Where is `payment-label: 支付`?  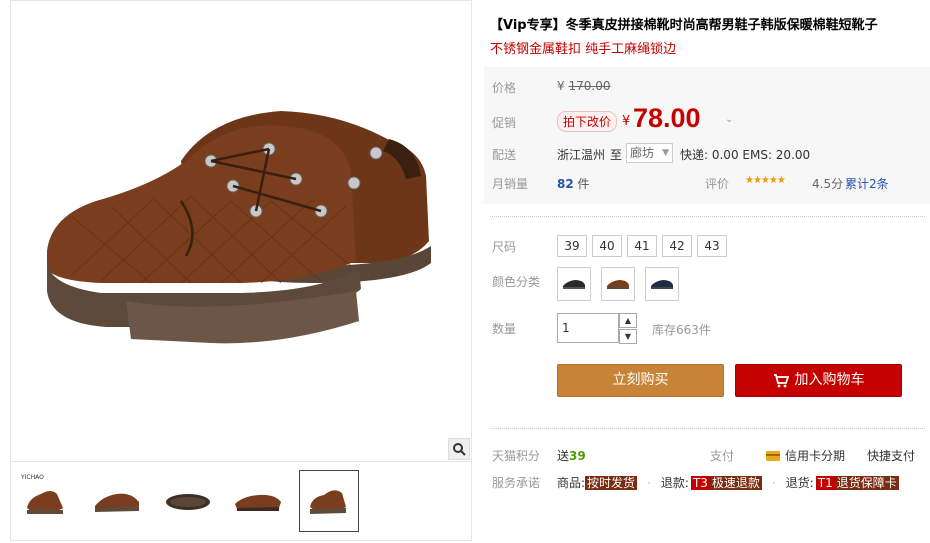 payment-label: 支付 is located at coordinates (722, 456).